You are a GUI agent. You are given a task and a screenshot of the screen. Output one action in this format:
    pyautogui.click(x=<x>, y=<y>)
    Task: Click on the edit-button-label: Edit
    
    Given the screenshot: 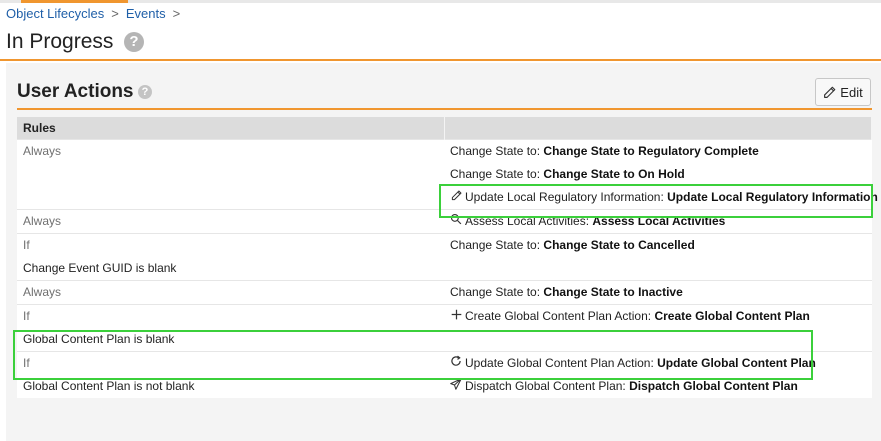 What is the action you would take?
    pyautogui.click(x=851, y=92)
    